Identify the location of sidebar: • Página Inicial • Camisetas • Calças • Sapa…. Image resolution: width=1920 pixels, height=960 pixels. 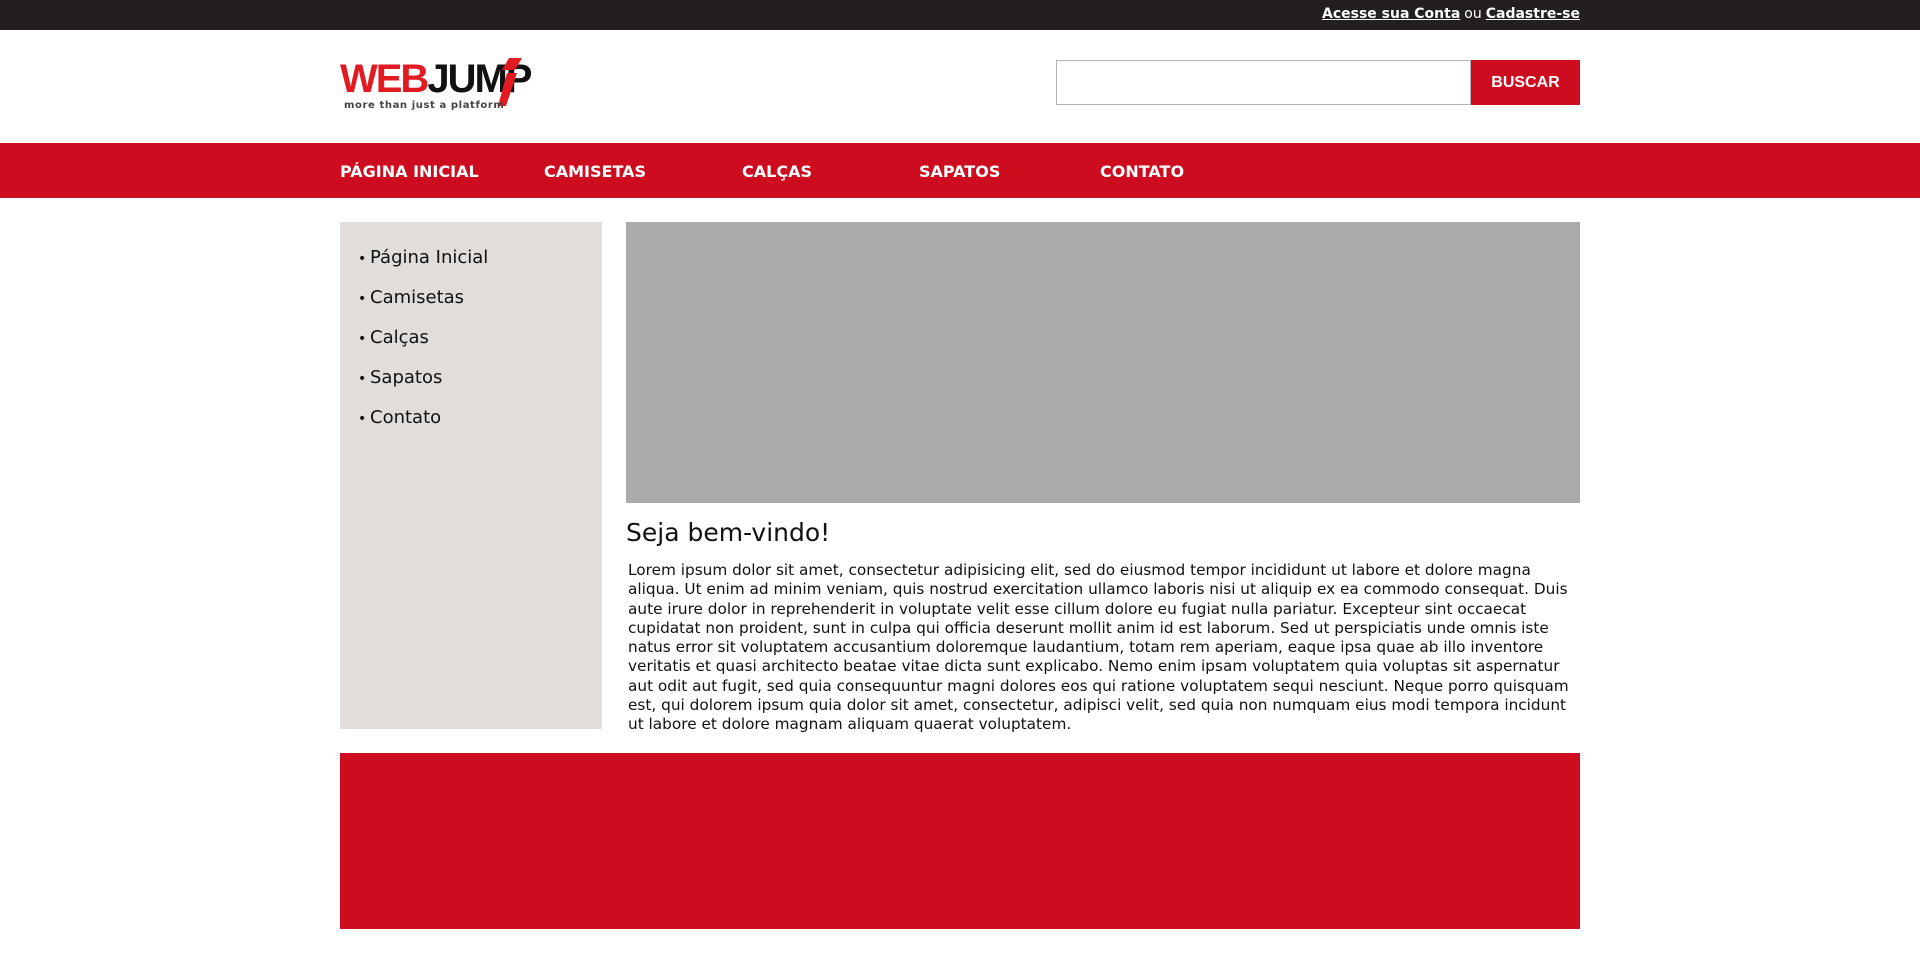
(471, 475).